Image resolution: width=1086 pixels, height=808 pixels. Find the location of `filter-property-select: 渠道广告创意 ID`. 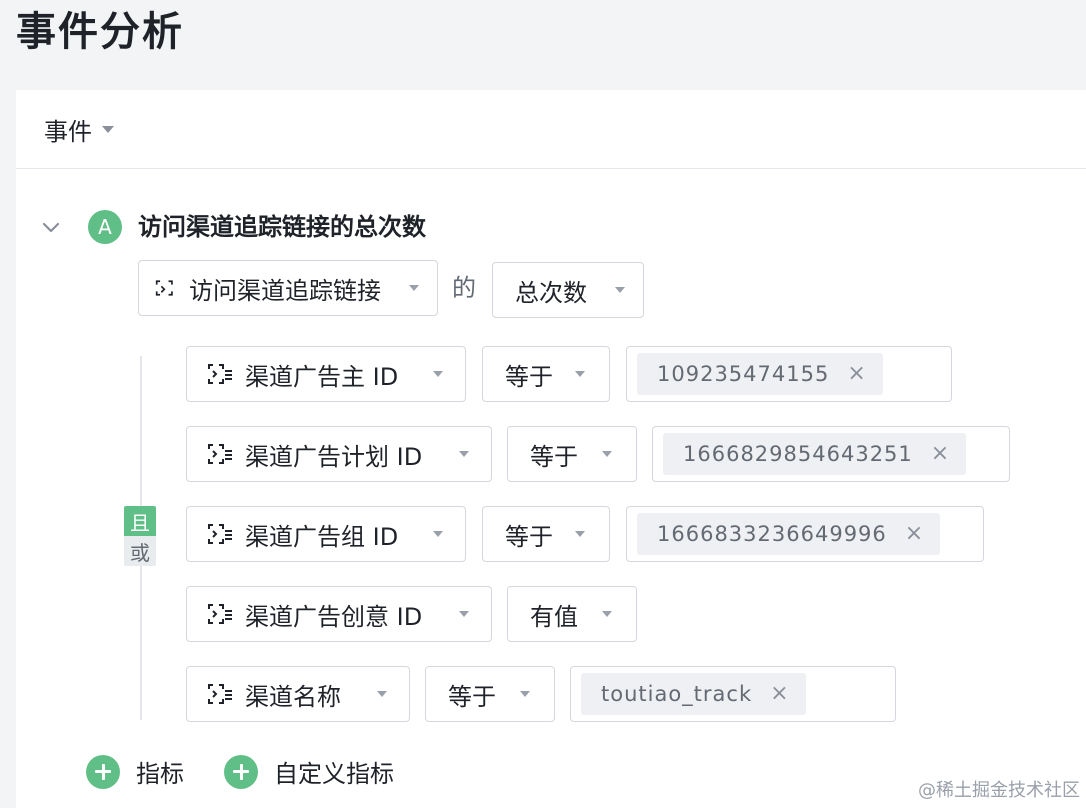

filter-property-select: 渠道广告创意 ID is located at coordinates (339, 614).